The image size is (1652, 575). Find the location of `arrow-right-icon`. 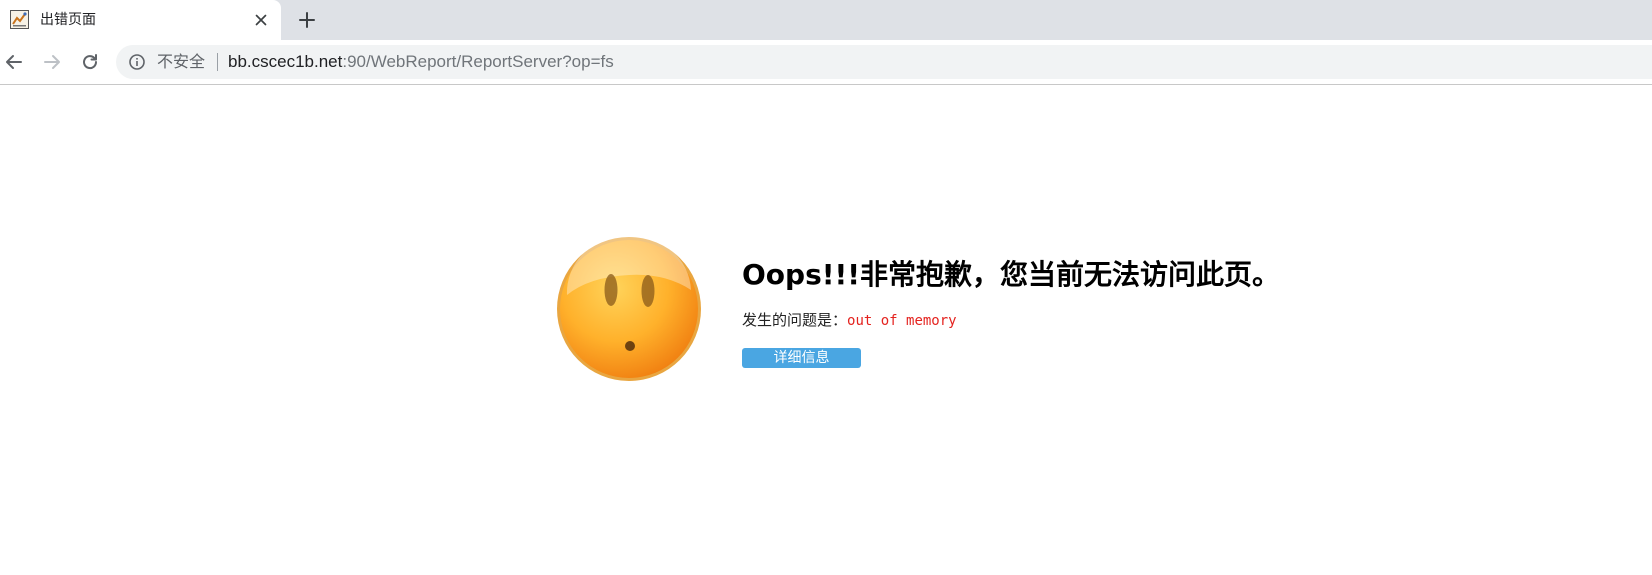

arrow-right-icon is located at coordinates (52, 62).